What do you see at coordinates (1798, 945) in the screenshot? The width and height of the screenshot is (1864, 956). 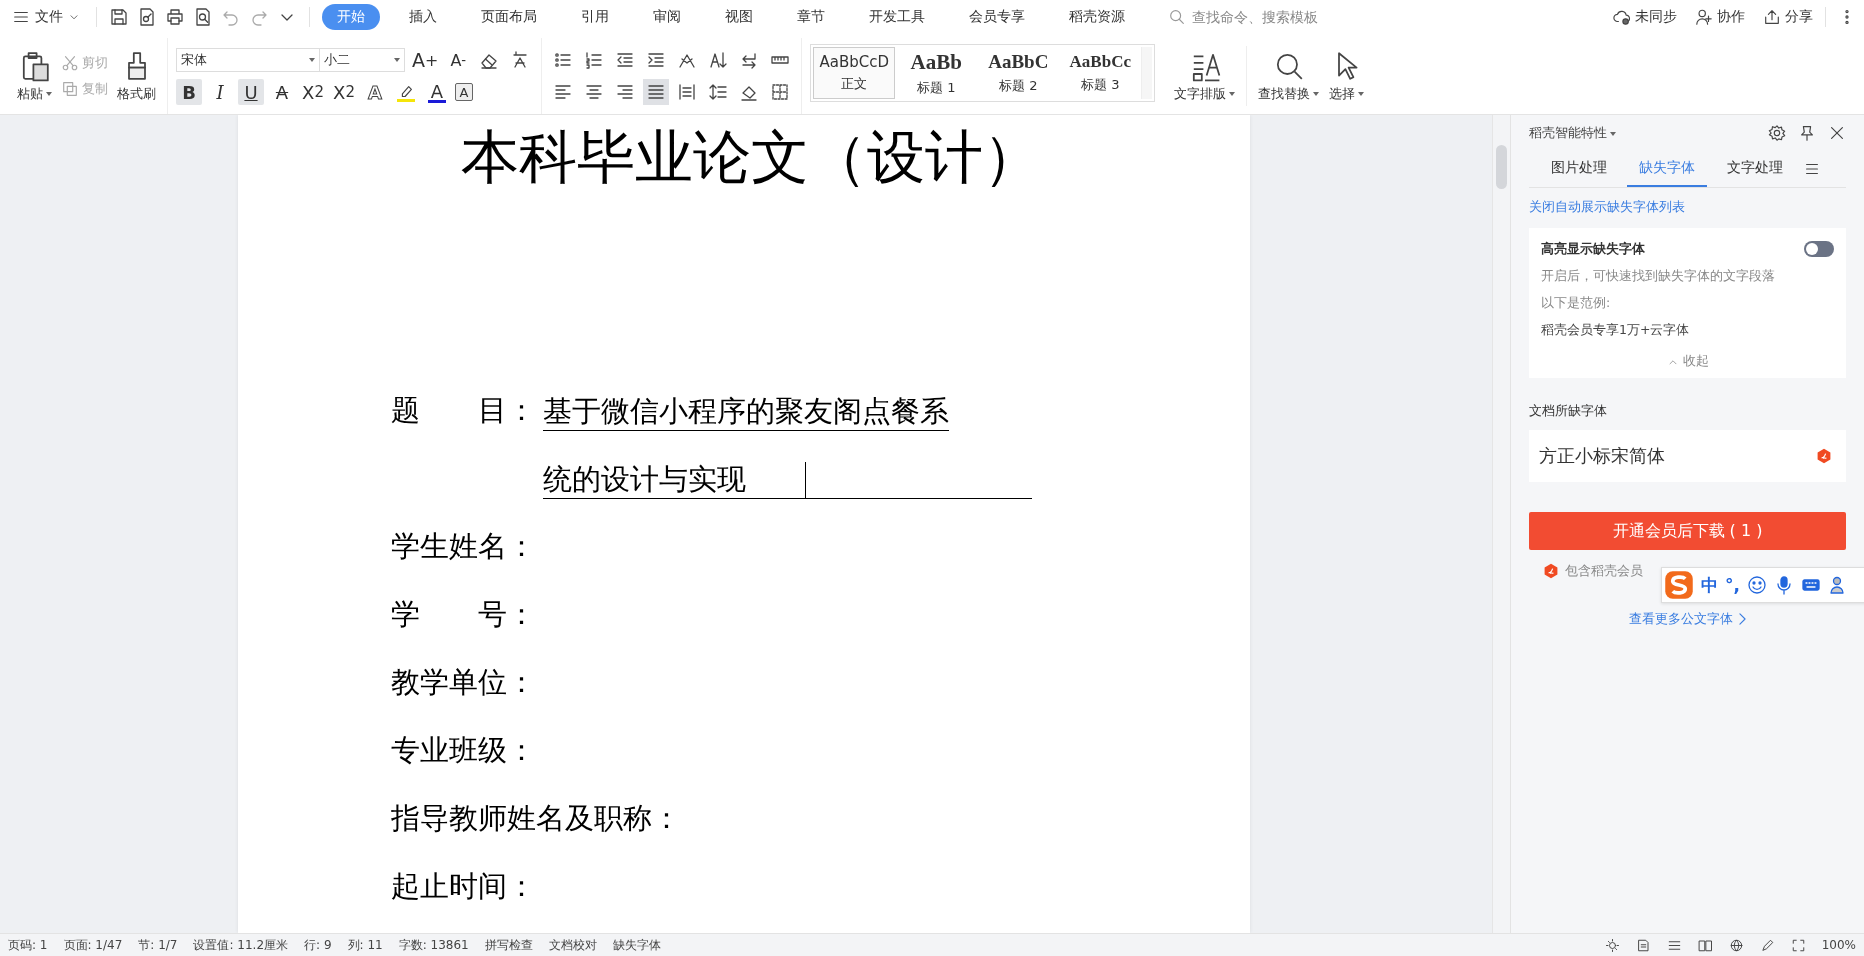 I see `fit-page-icon` at bounding box center [1798, 945].